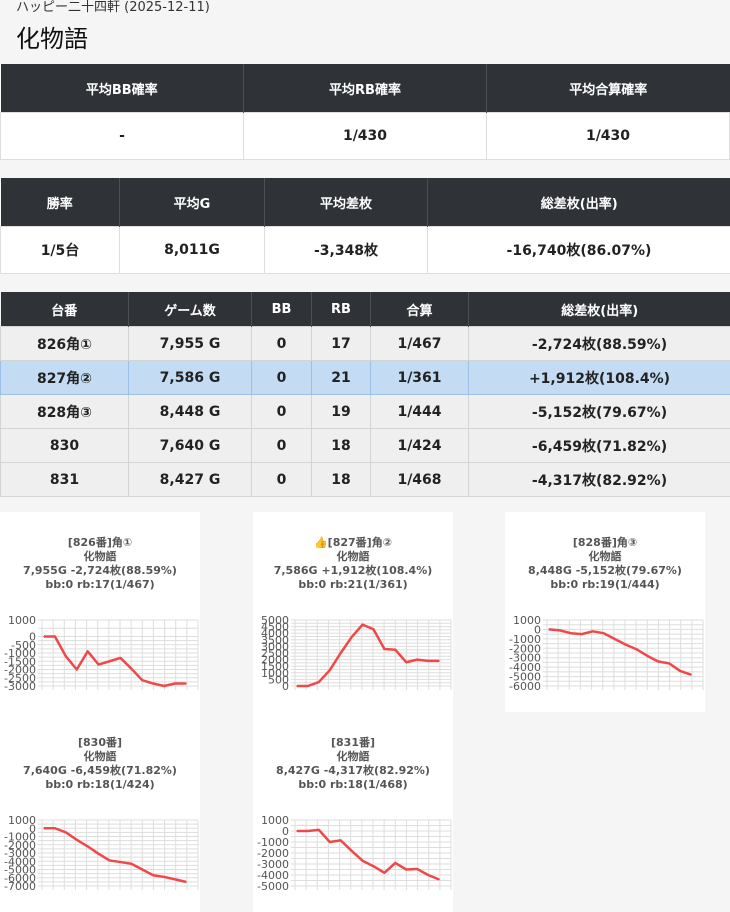  Describe the element at coordinates (419, 309) in the screenshot. I see `col-combined: 合算` at that location.